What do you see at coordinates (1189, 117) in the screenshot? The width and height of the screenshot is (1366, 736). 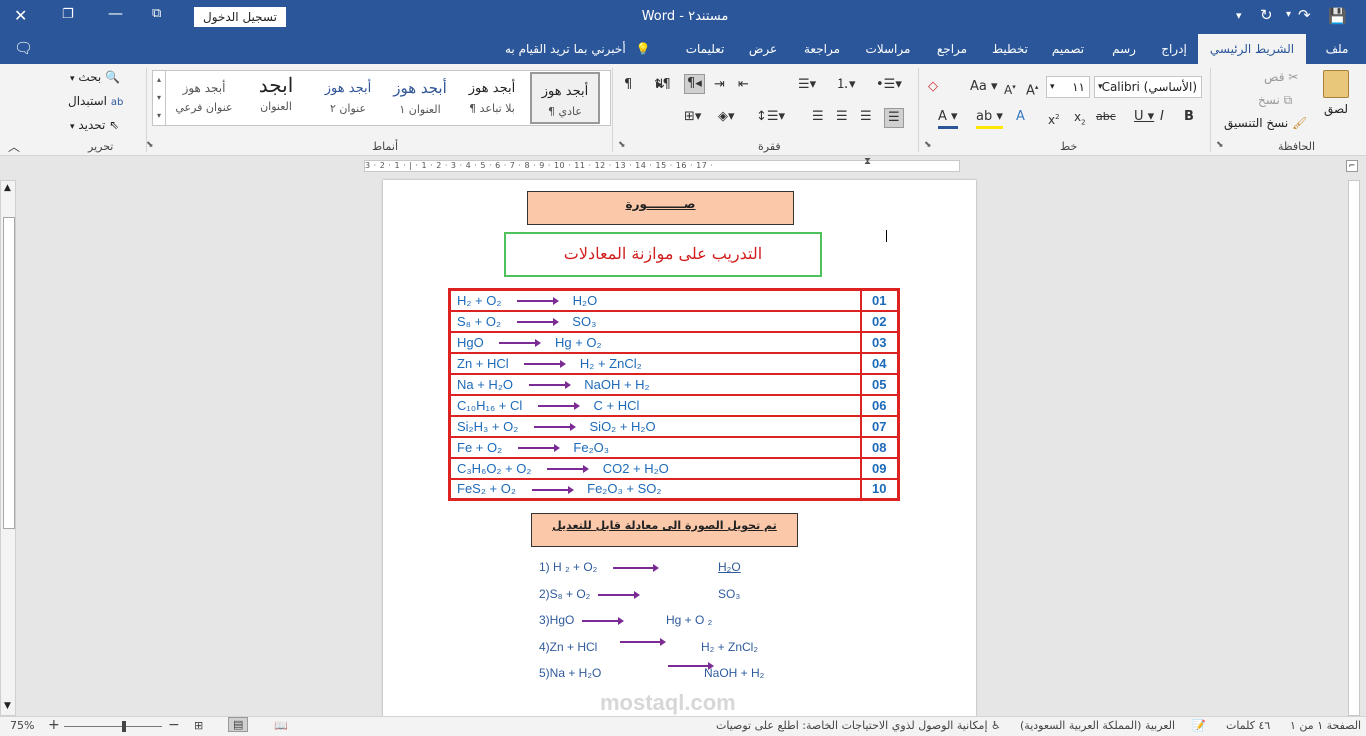 I see `bold-button: B` at bounding box center [1189, 117].